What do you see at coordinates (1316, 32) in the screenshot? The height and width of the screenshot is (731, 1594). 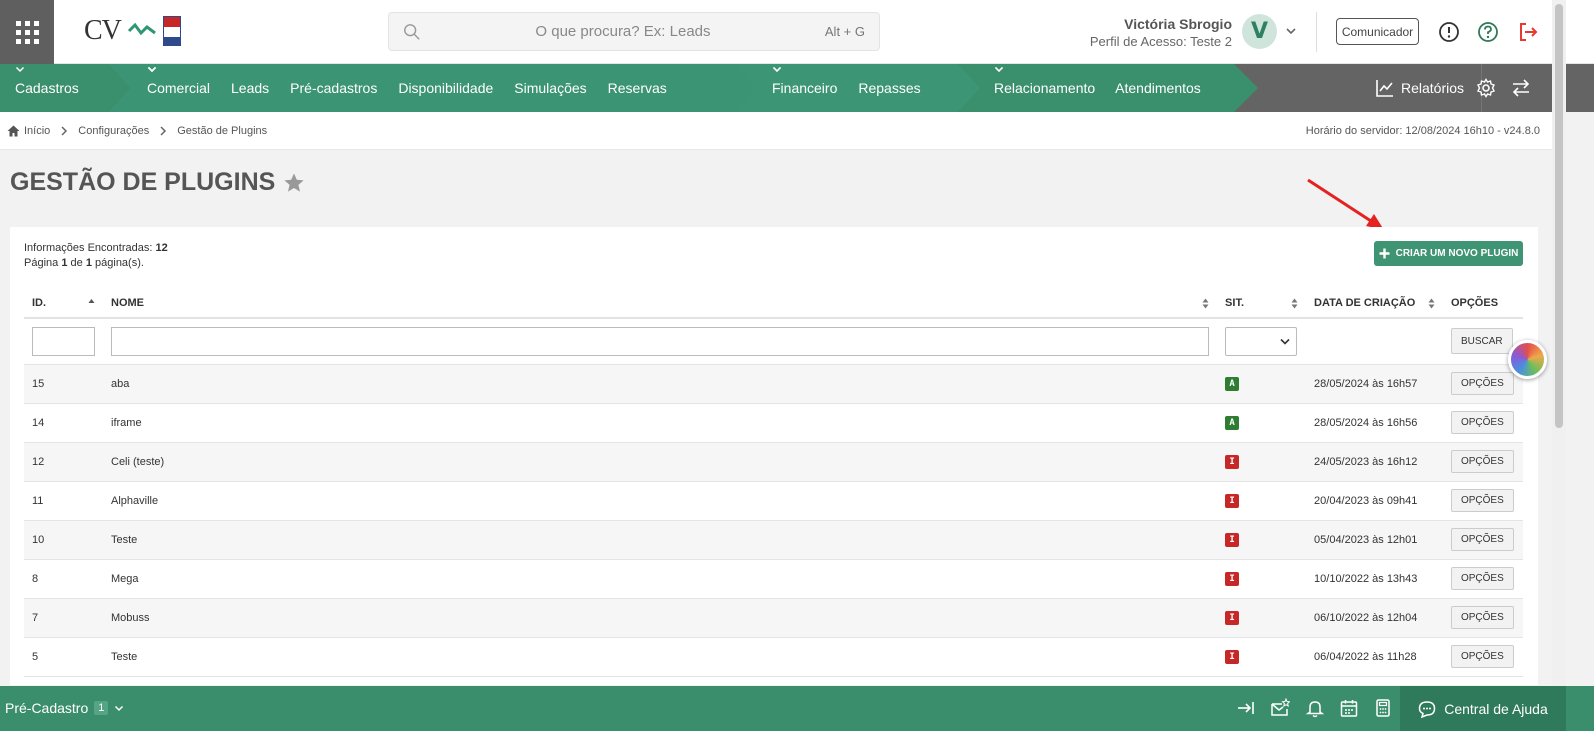 I see `header-divider` at bounding box center [1316, 32].